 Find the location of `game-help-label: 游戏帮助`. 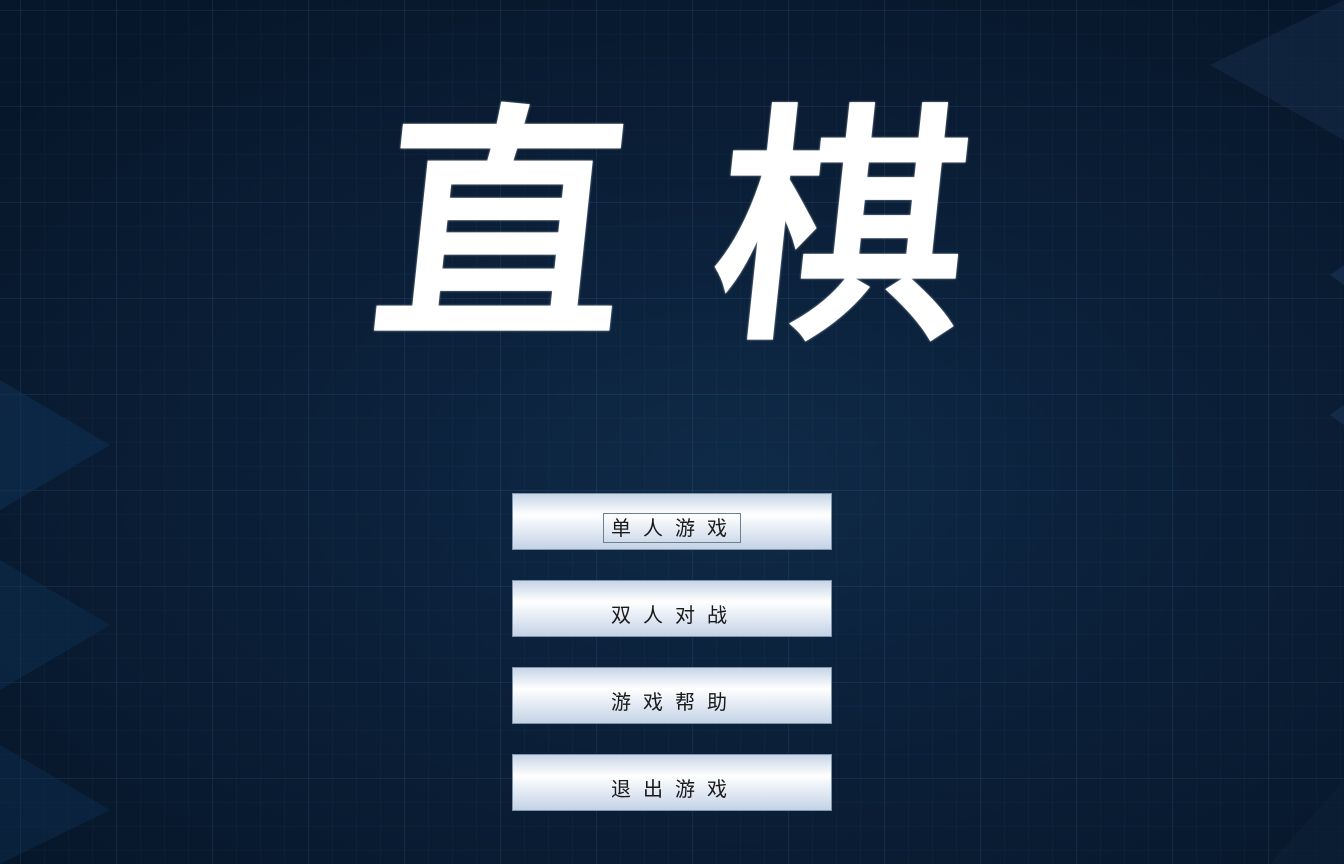

game-help-label: 游戏帮助 is located at coordinates (675, 702).